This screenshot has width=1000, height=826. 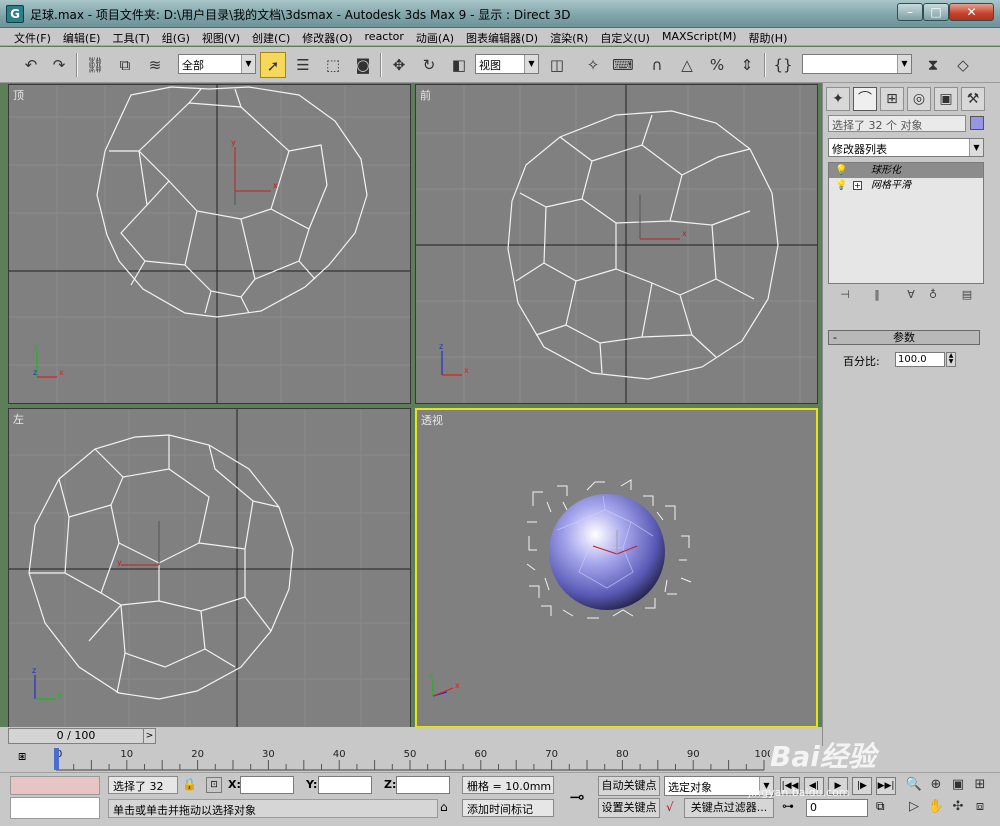 I want to click on mirror-icon: ⧗, so click(x=933, y=65).